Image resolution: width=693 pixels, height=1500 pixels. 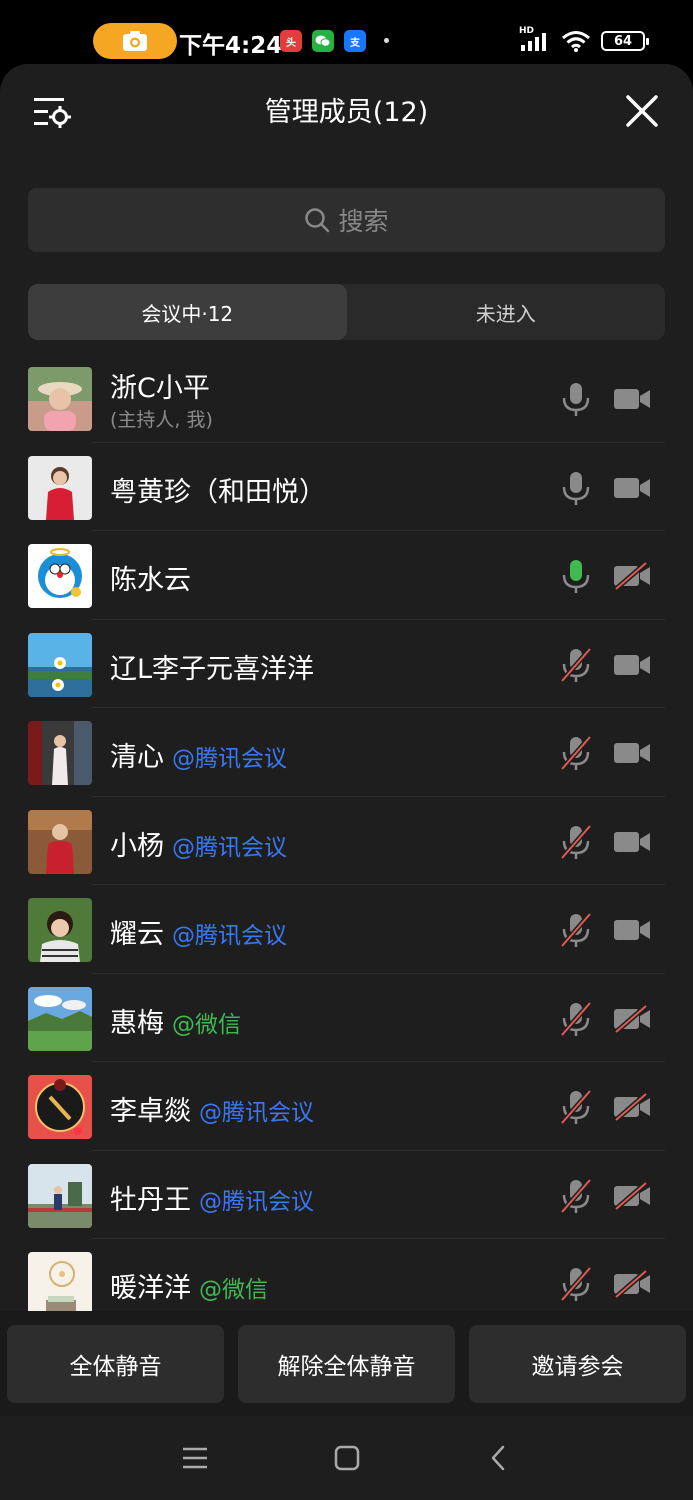 What do you see at coordinates (137, 1023) in the screenshot?
I see `member-name: 惠梅` at bounding box center [137, 1023].